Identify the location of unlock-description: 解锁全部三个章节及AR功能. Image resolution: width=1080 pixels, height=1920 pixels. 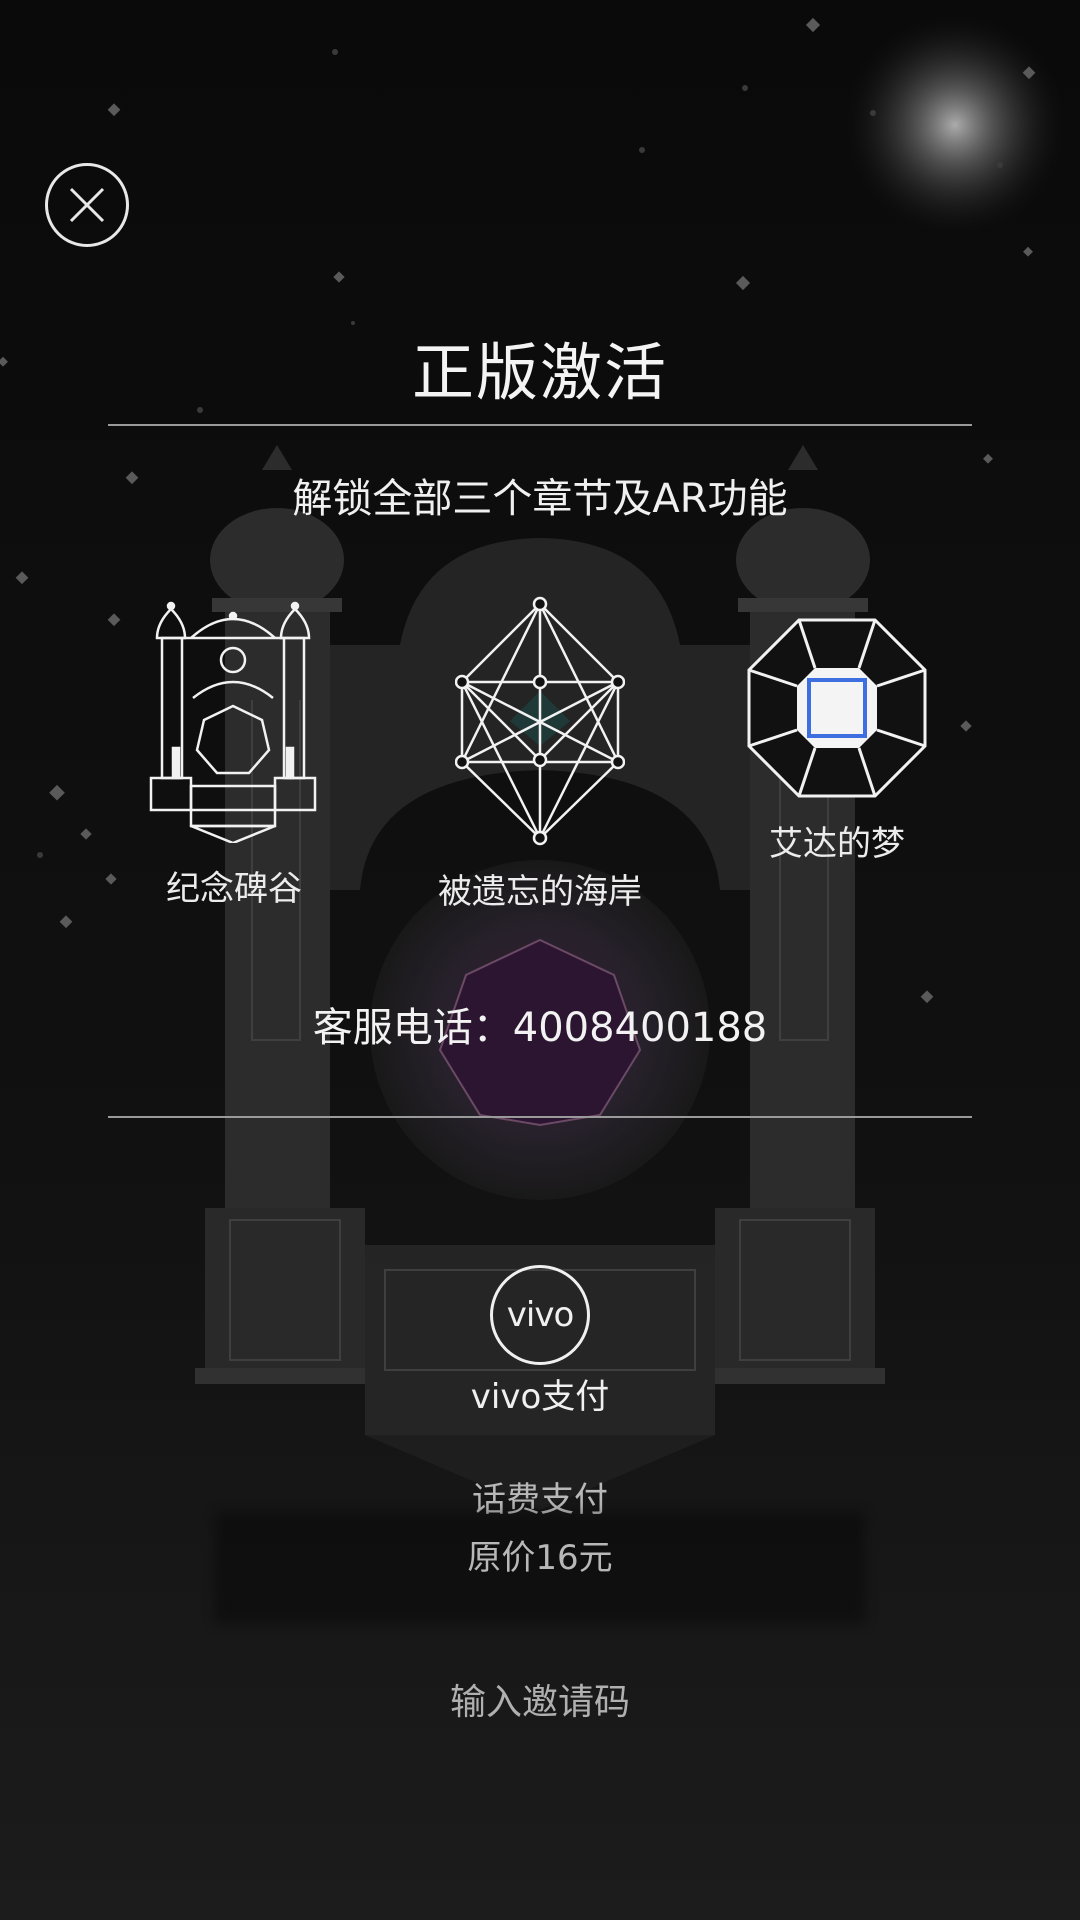
(540, 499).